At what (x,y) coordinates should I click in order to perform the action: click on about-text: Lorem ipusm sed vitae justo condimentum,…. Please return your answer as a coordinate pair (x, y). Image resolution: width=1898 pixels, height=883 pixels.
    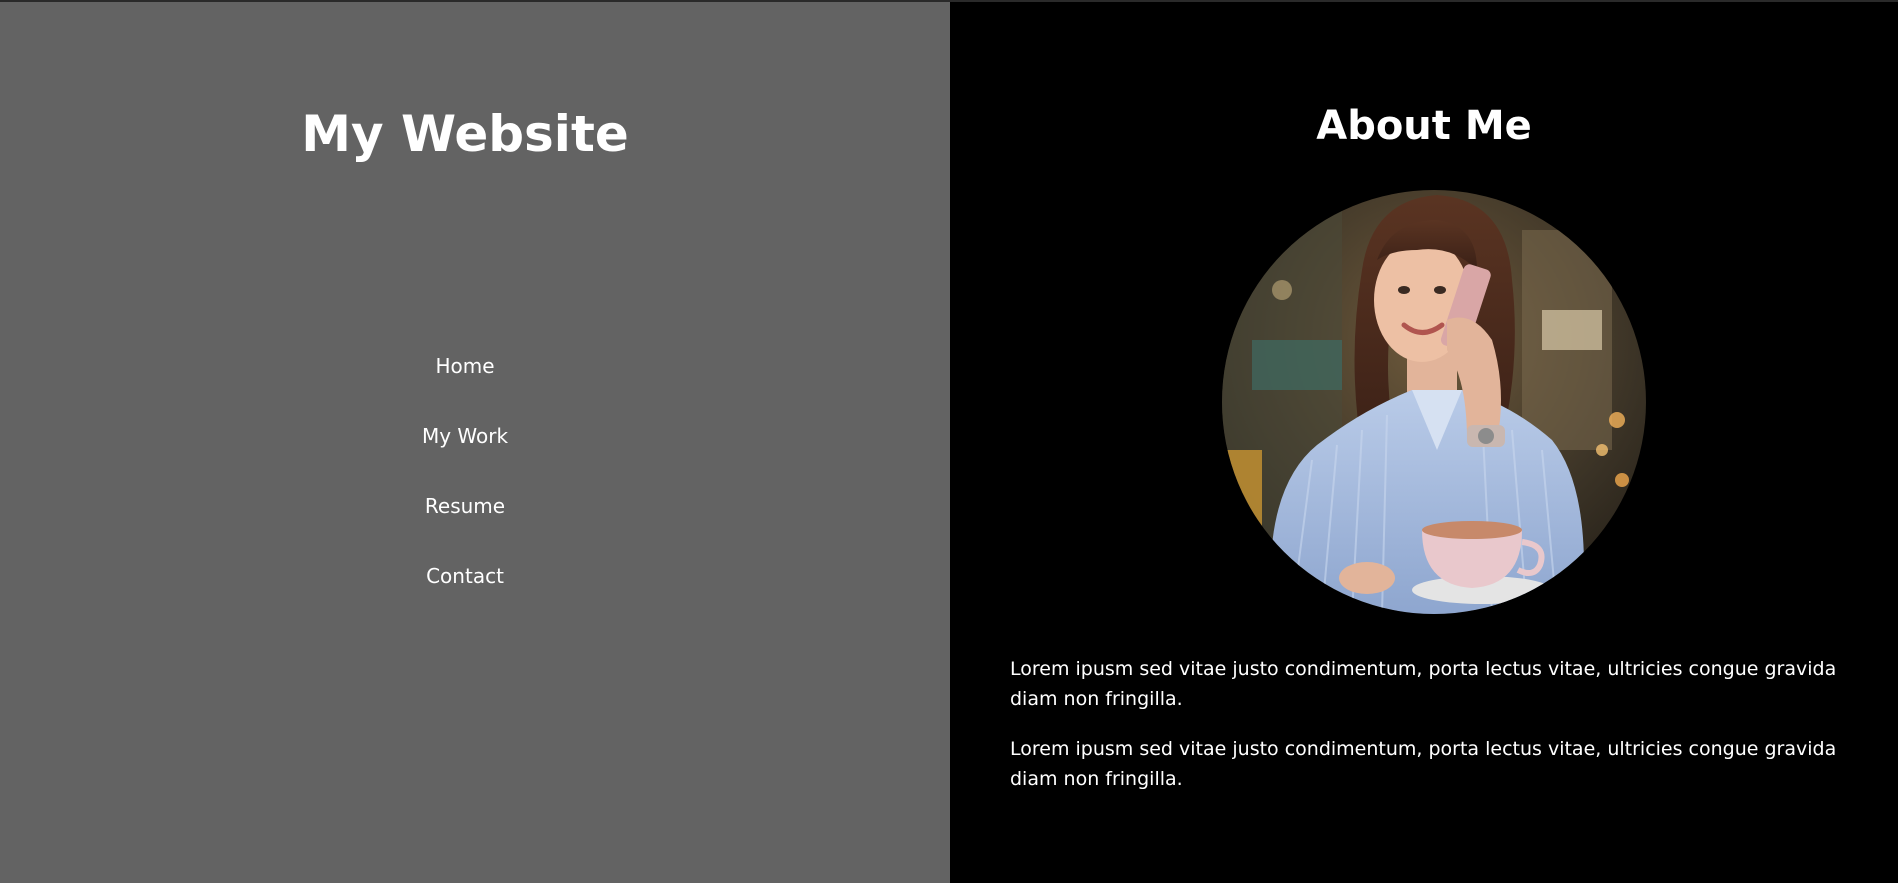
    Looking at the image, I should click on (1436, 734).